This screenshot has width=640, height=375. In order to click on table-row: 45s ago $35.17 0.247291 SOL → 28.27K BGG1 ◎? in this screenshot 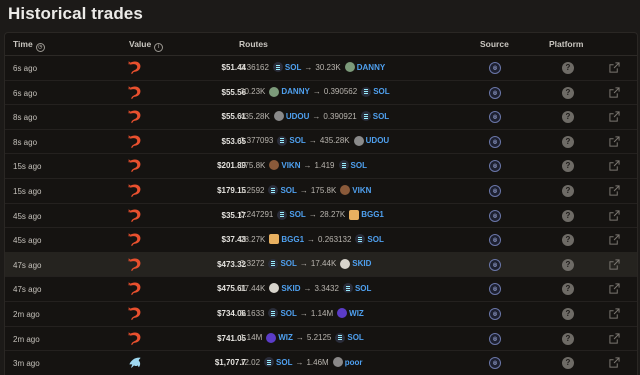, I will do `click(321, 216)`.